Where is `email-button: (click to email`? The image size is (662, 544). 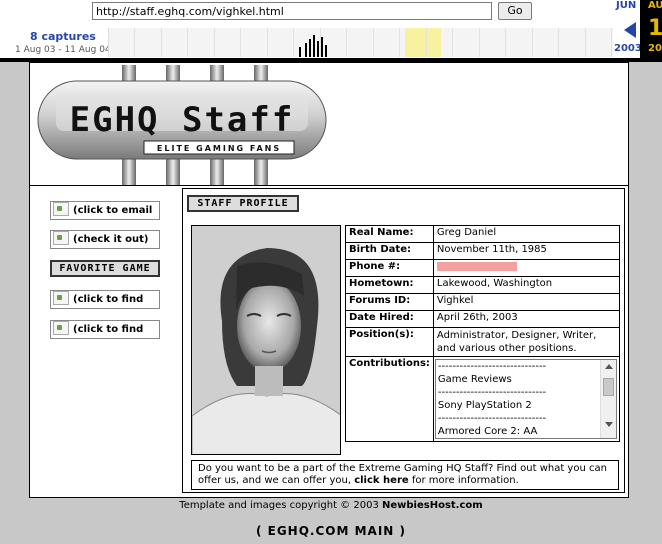 email-button: (click to email is located at coordinates (105, 210).